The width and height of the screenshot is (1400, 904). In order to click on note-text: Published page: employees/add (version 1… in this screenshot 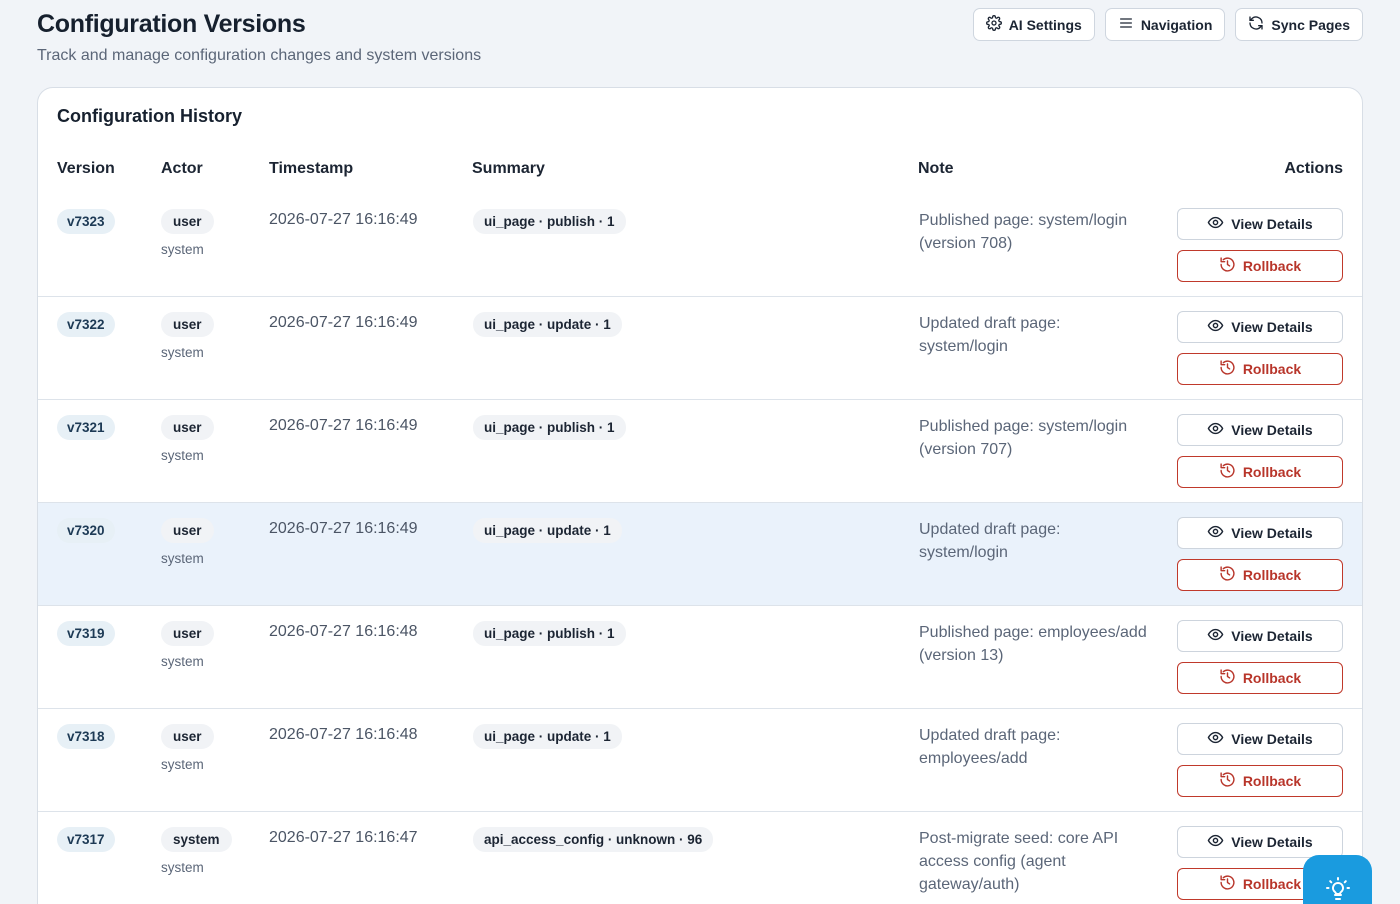, I will do `click(1033, 644)`.